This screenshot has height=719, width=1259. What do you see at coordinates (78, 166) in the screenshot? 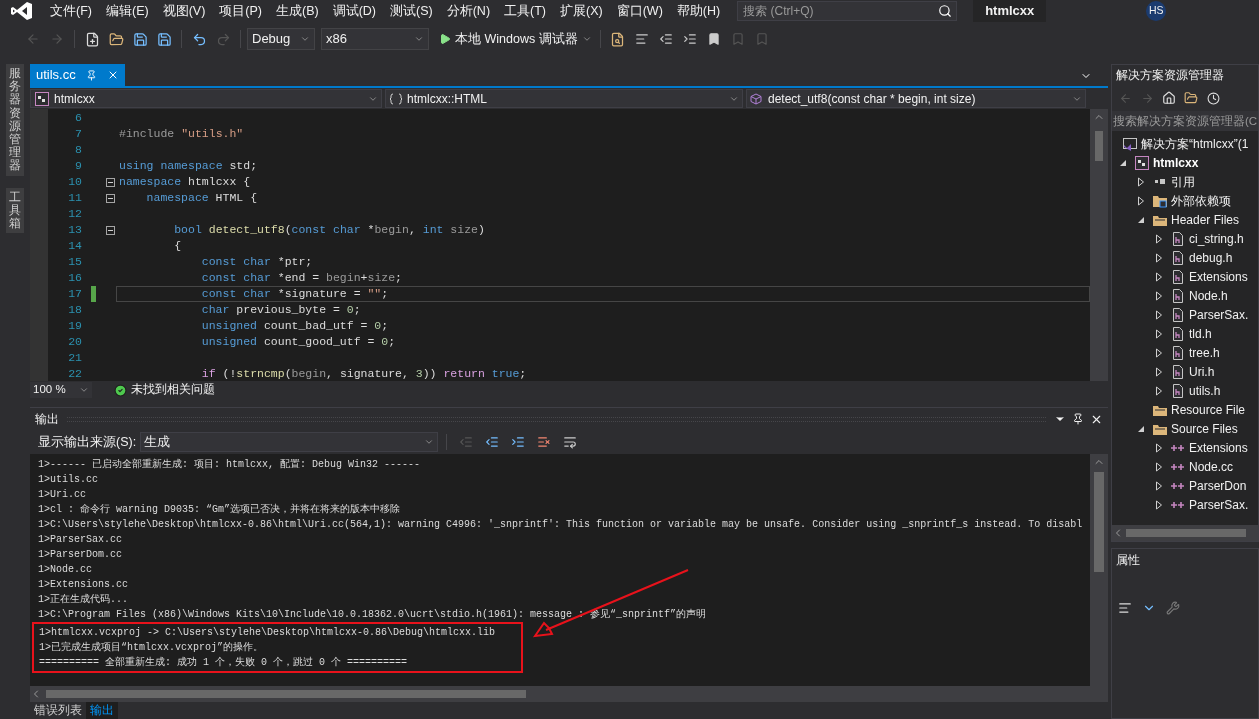
I see `line-number: 9` at bounding box center [78, 166].